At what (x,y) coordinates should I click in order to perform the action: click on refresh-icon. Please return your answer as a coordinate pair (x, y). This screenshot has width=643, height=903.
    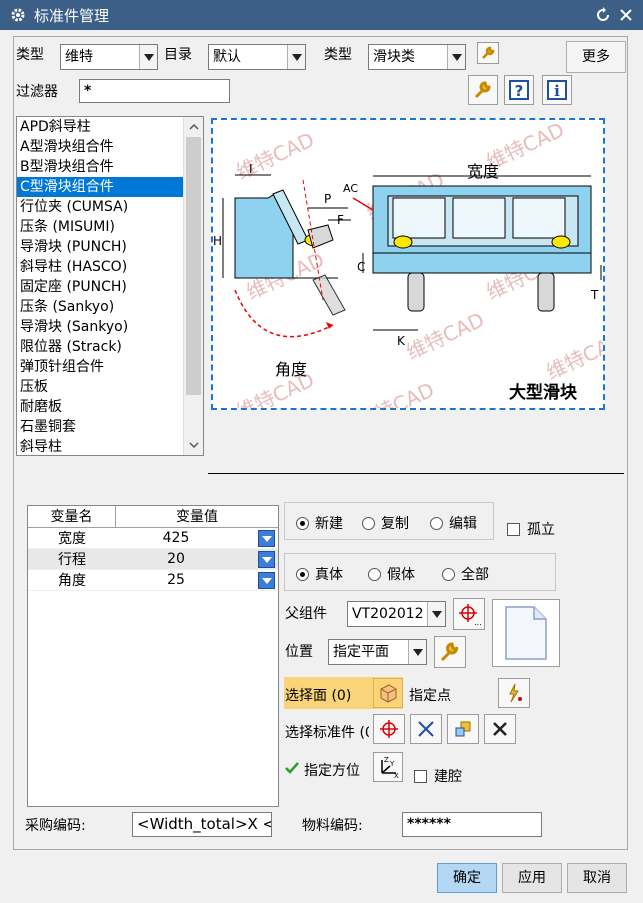
    Looking at the image, I should click on (603, 15).